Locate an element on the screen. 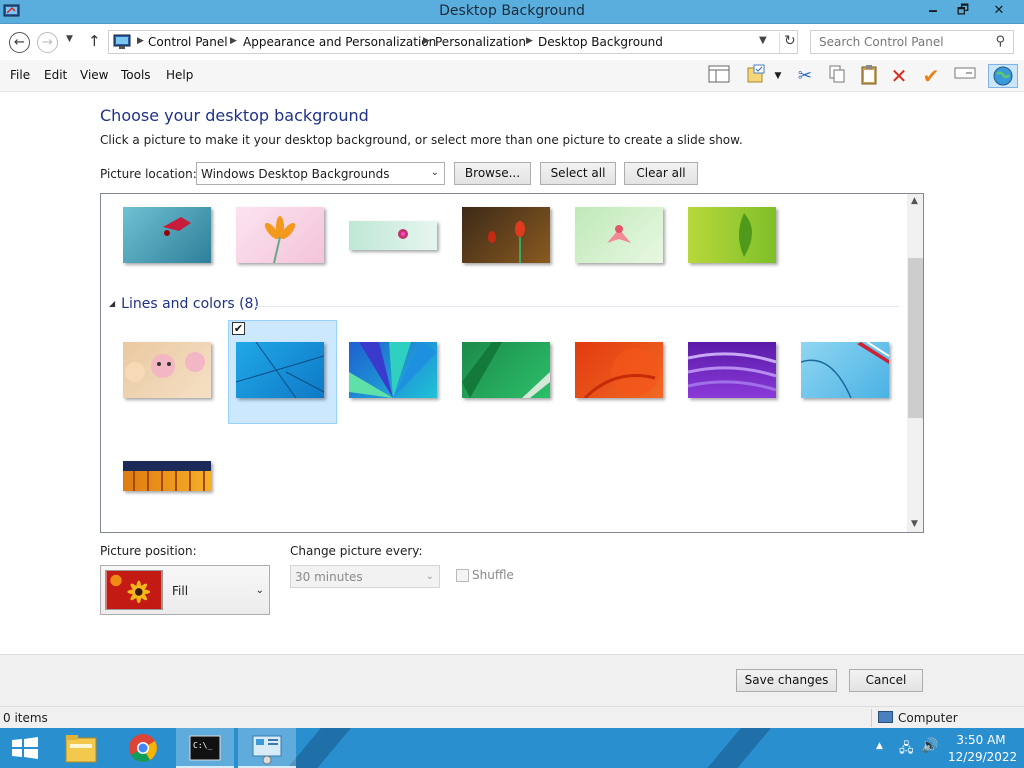 This screenshot has width=1024, height=768. picture-position-select: Fill ⌄ is located at coordinates (185, 590).